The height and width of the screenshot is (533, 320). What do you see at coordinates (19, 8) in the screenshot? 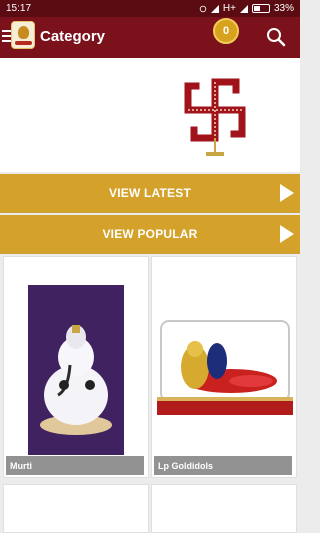
I see `status-time: 15:17` at bounding box center [19, 8].